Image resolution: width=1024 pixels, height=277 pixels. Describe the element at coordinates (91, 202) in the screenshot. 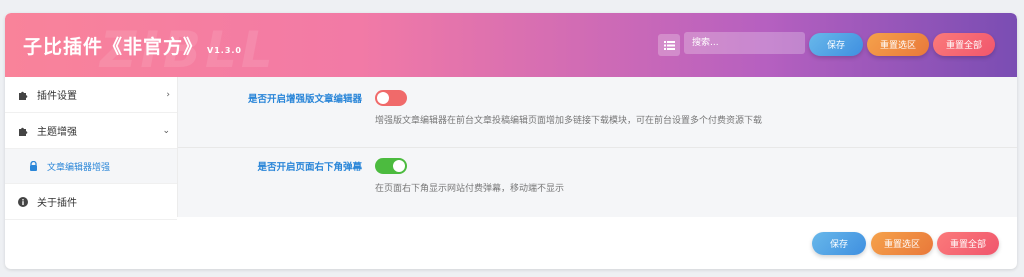

I see `sidebar-item-about: 关于插件` at that location.